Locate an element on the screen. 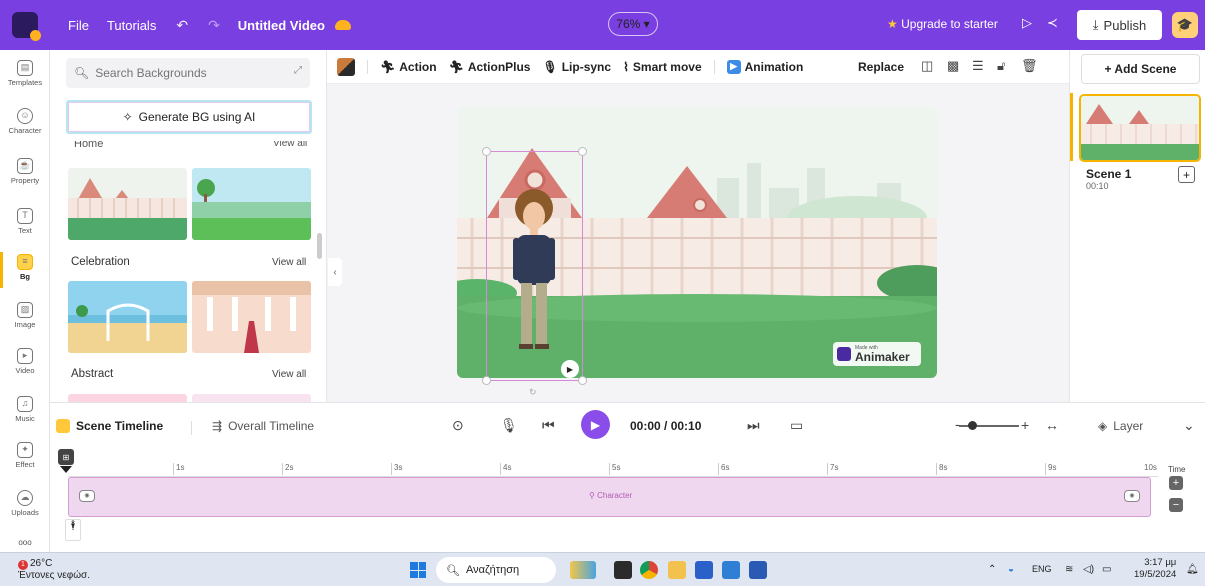 Image resolution: width=1205 pixels, height=586 pixels. tab-scene-timeline: Scene Timeline is located at coordinates (109, 426).